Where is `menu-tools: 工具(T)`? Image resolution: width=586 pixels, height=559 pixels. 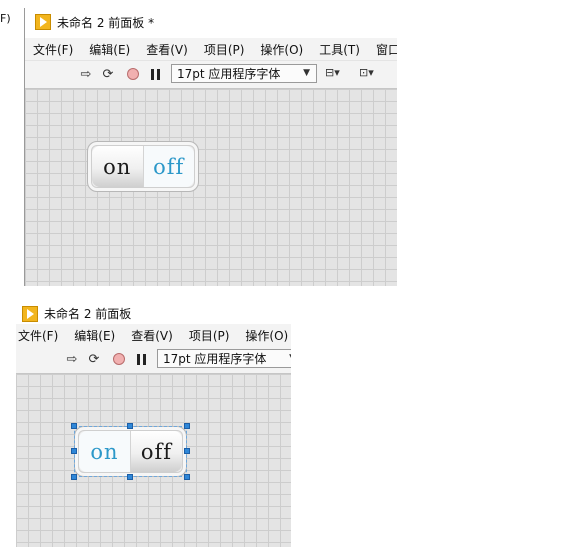
menu-tools: 工具(T) is located at coordinates (339, 49).